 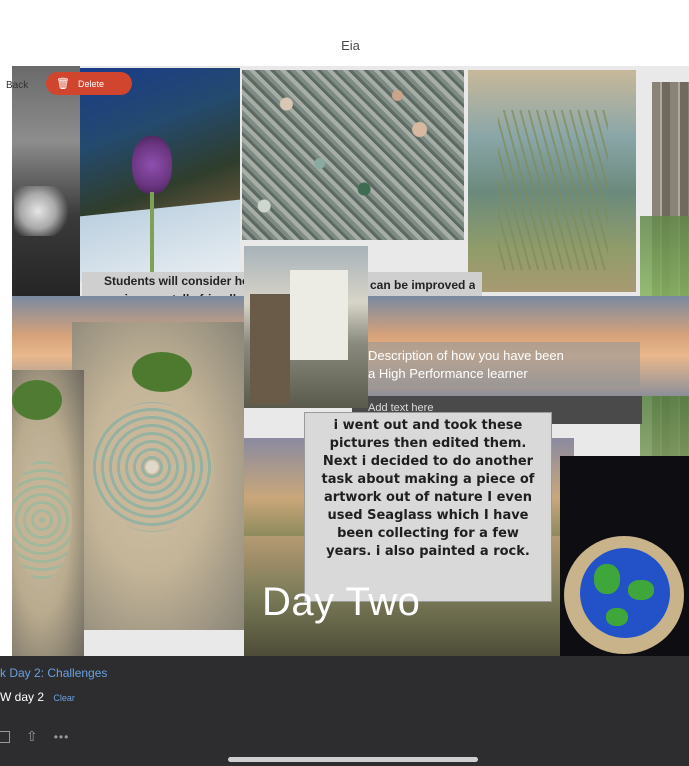 I want to click on shell-photo, so click(x=46, y=191).